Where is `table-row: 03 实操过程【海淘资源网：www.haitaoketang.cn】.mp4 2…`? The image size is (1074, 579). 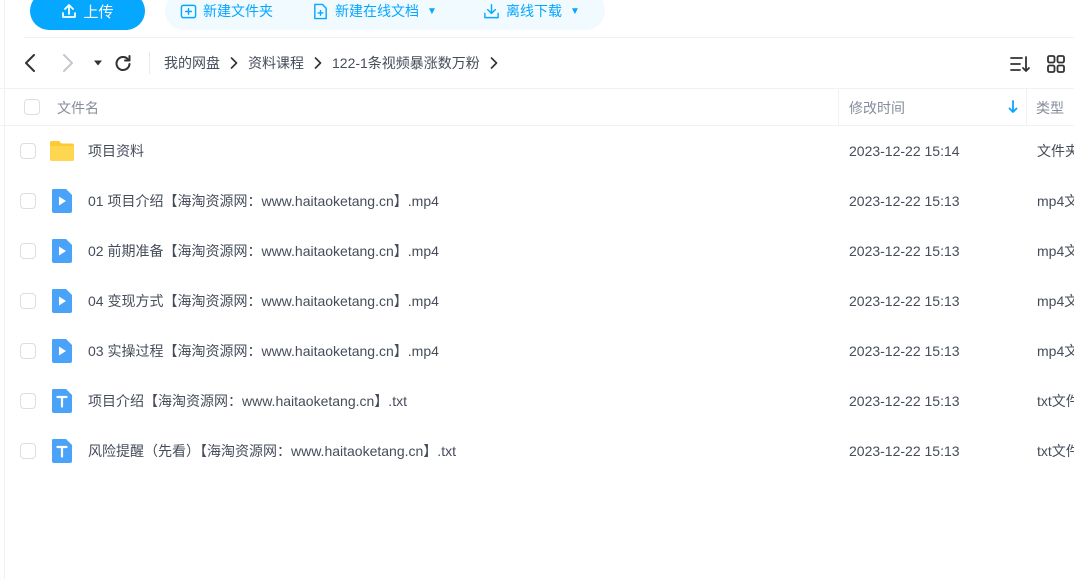 table-row: 03 实操过程【海淘资源网：www.haitaoketang.cn】.mp4 2… is located at coordinates (537, 351).